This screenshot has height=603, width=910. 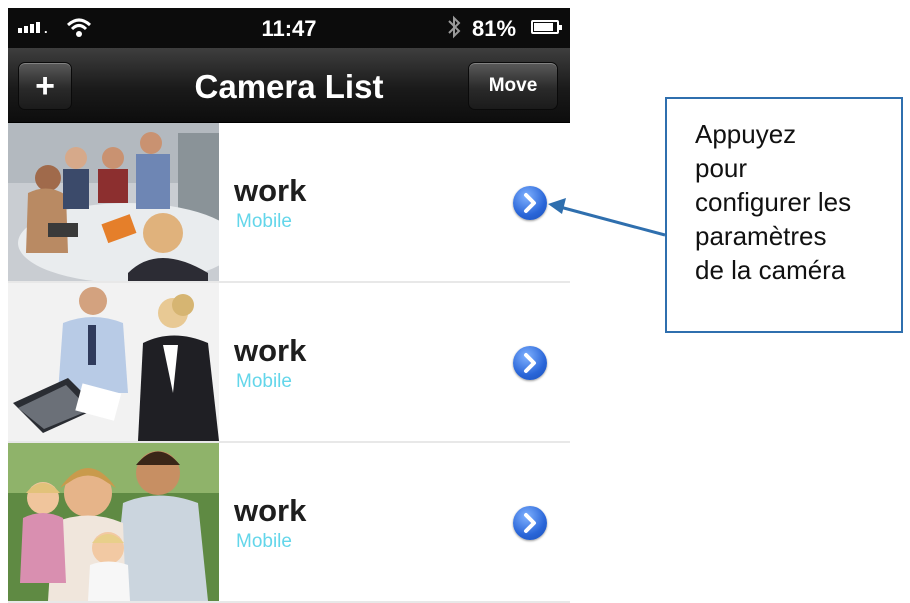 I want to click on status-bar: . 11:47 81%, so click(x=289, y=28).